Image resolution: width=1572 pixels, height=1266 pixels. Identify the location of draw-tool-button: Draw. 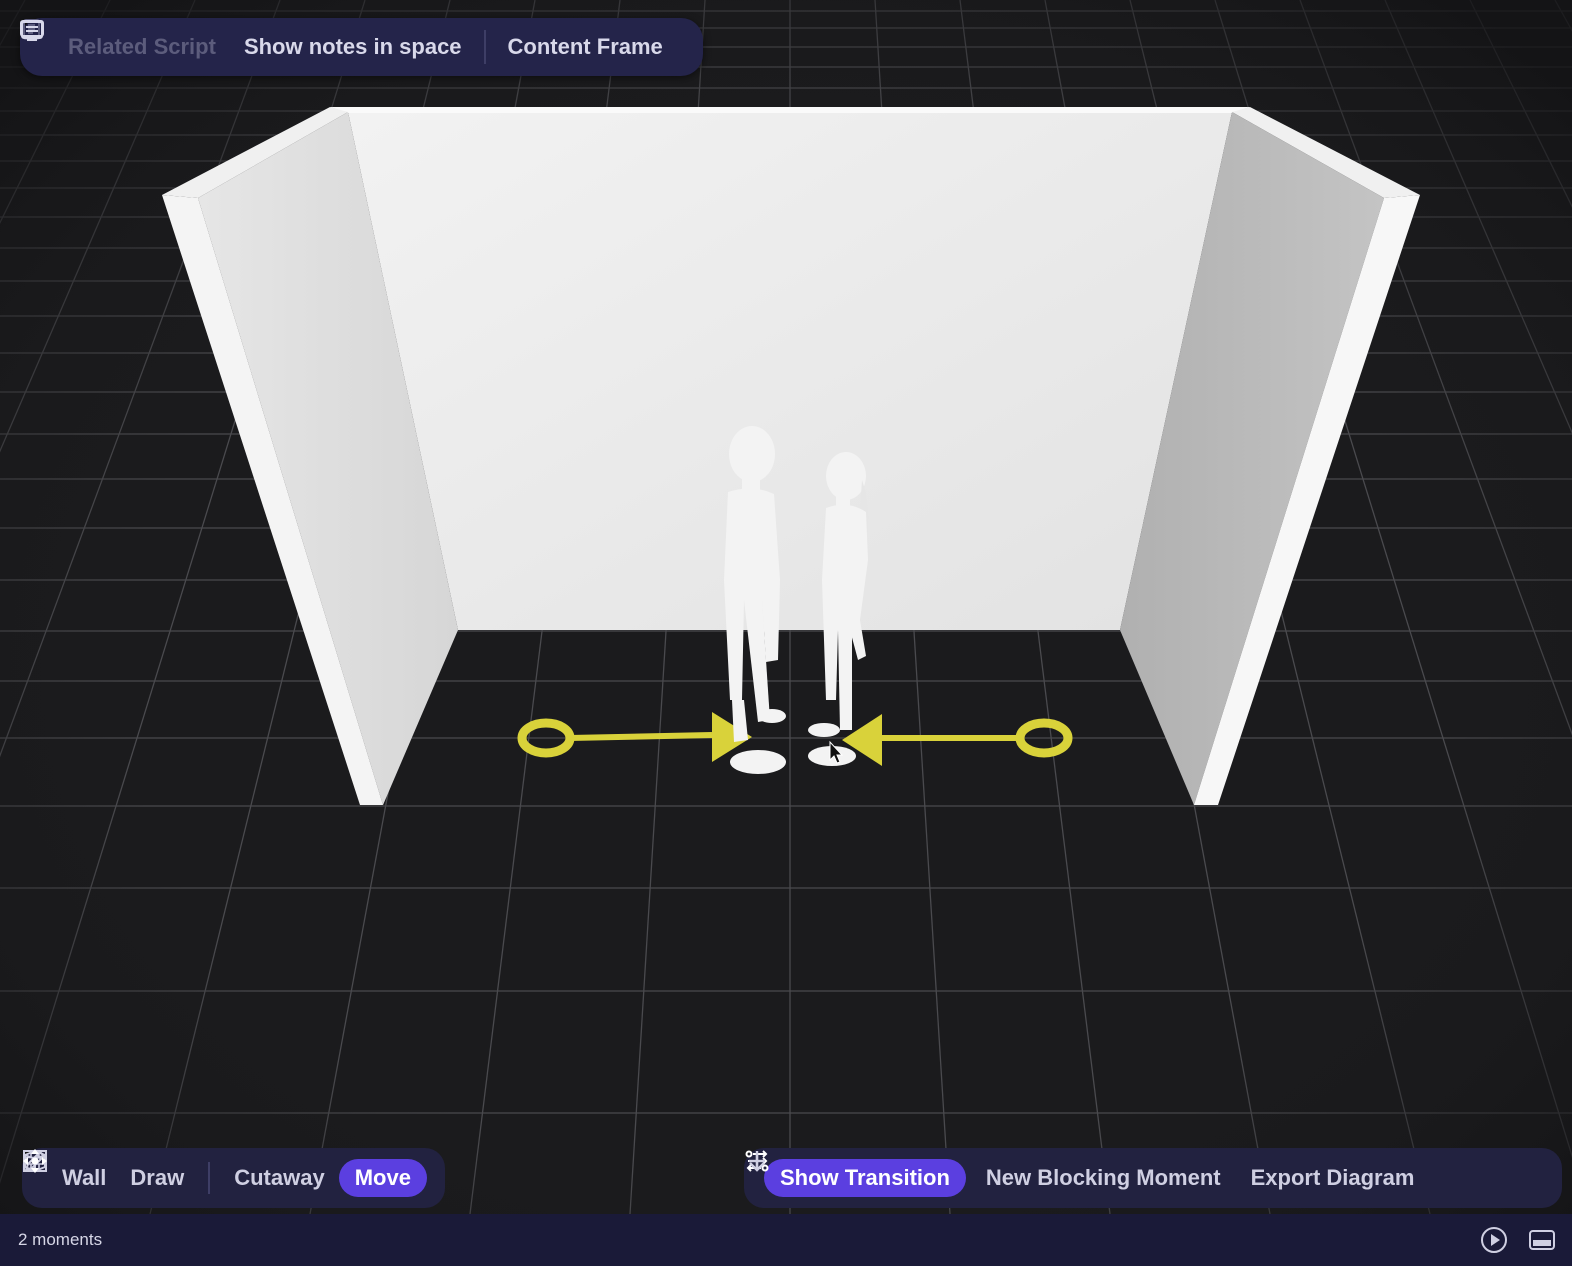
(109, 1174).